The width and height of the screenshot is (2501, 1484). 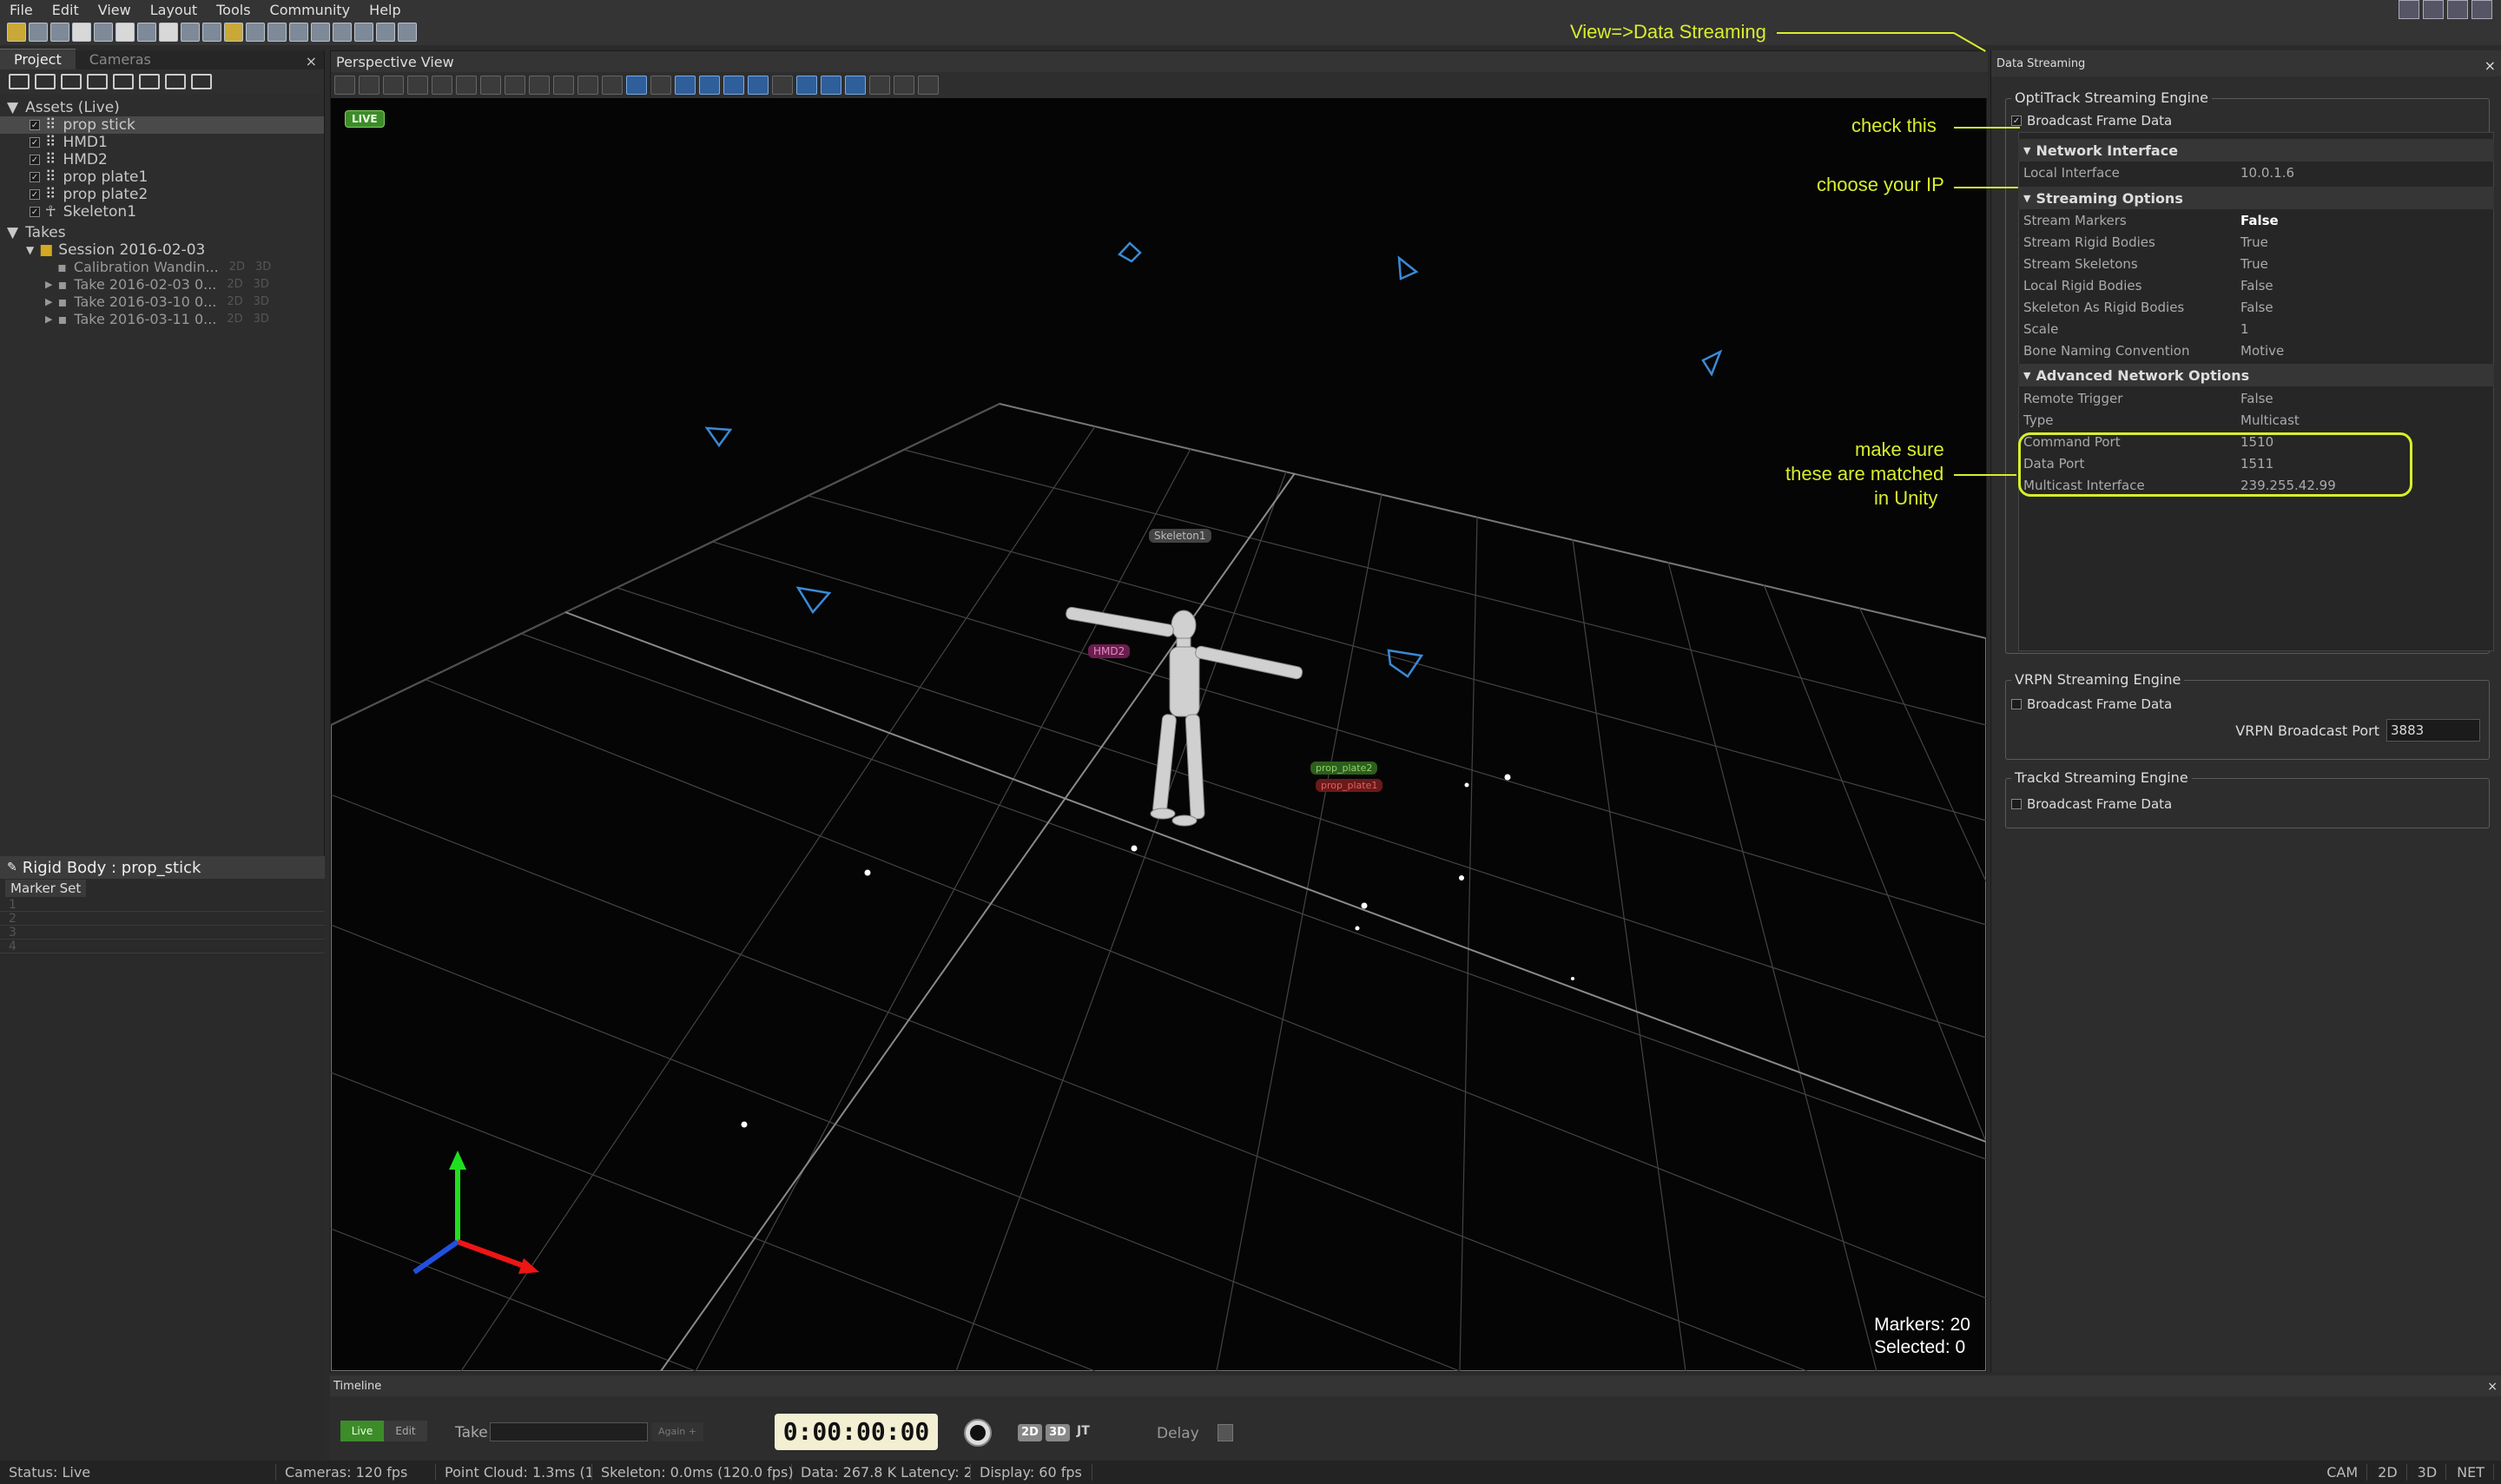 What do you see at coordinates (115, 10) in the screenshot?
I see `menu-view: View` at bounding box center [115, 10].